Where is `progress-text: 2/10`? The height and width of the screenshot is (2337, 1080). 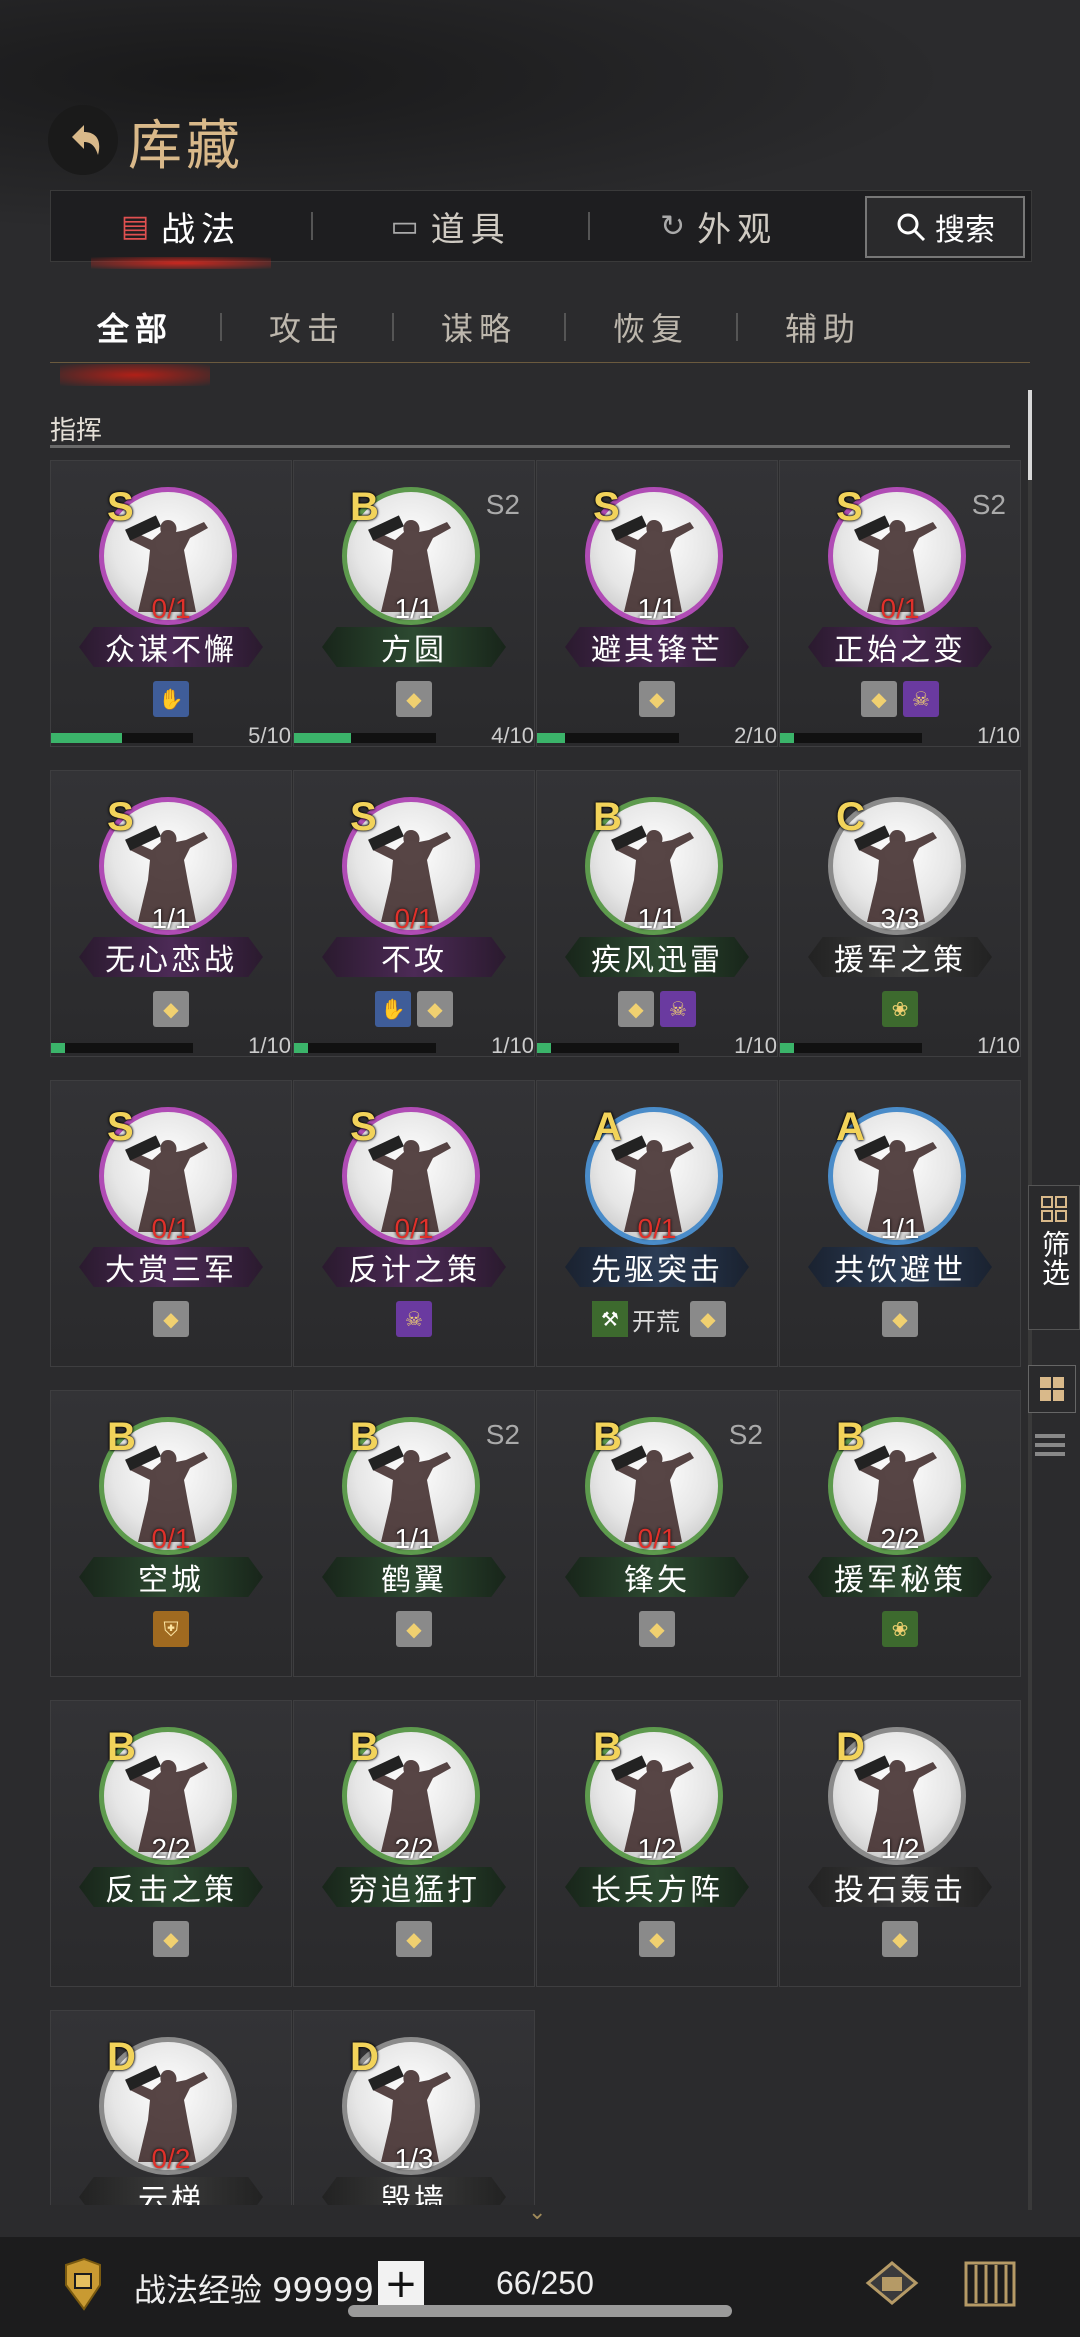
progress-text: 2/10 is located at coordinates (755, 735).